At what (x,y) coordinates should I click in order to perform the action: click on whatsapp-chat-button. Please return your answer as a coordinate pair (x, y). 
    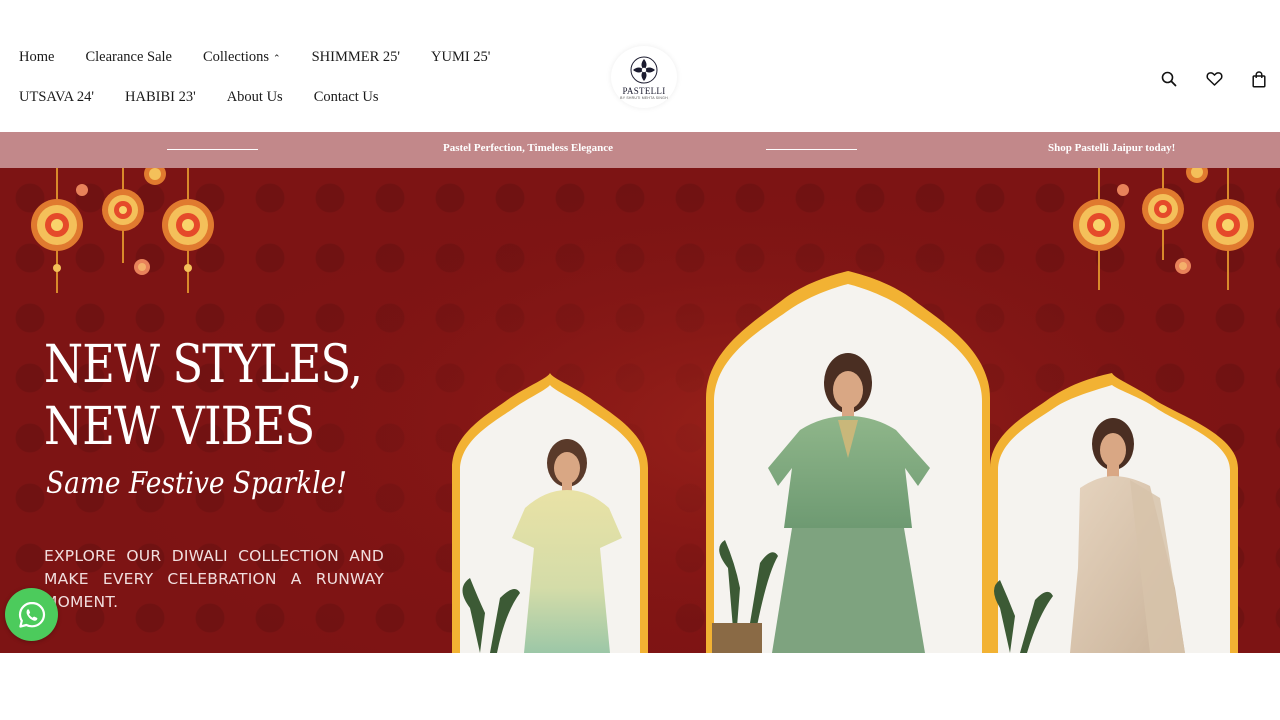
    Looking at the image, I should click on (31, 614).